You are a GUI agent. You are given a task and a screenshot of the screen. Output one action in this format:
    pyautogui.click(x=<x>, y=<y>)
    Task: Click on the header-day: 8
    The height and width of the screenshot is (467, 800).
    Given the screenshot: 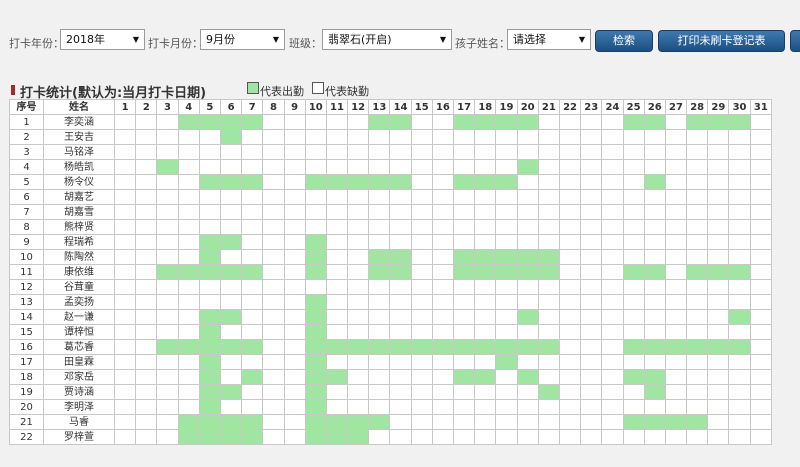 What is the action you would take?
    pyautogui.click(x=273, y=107)
    